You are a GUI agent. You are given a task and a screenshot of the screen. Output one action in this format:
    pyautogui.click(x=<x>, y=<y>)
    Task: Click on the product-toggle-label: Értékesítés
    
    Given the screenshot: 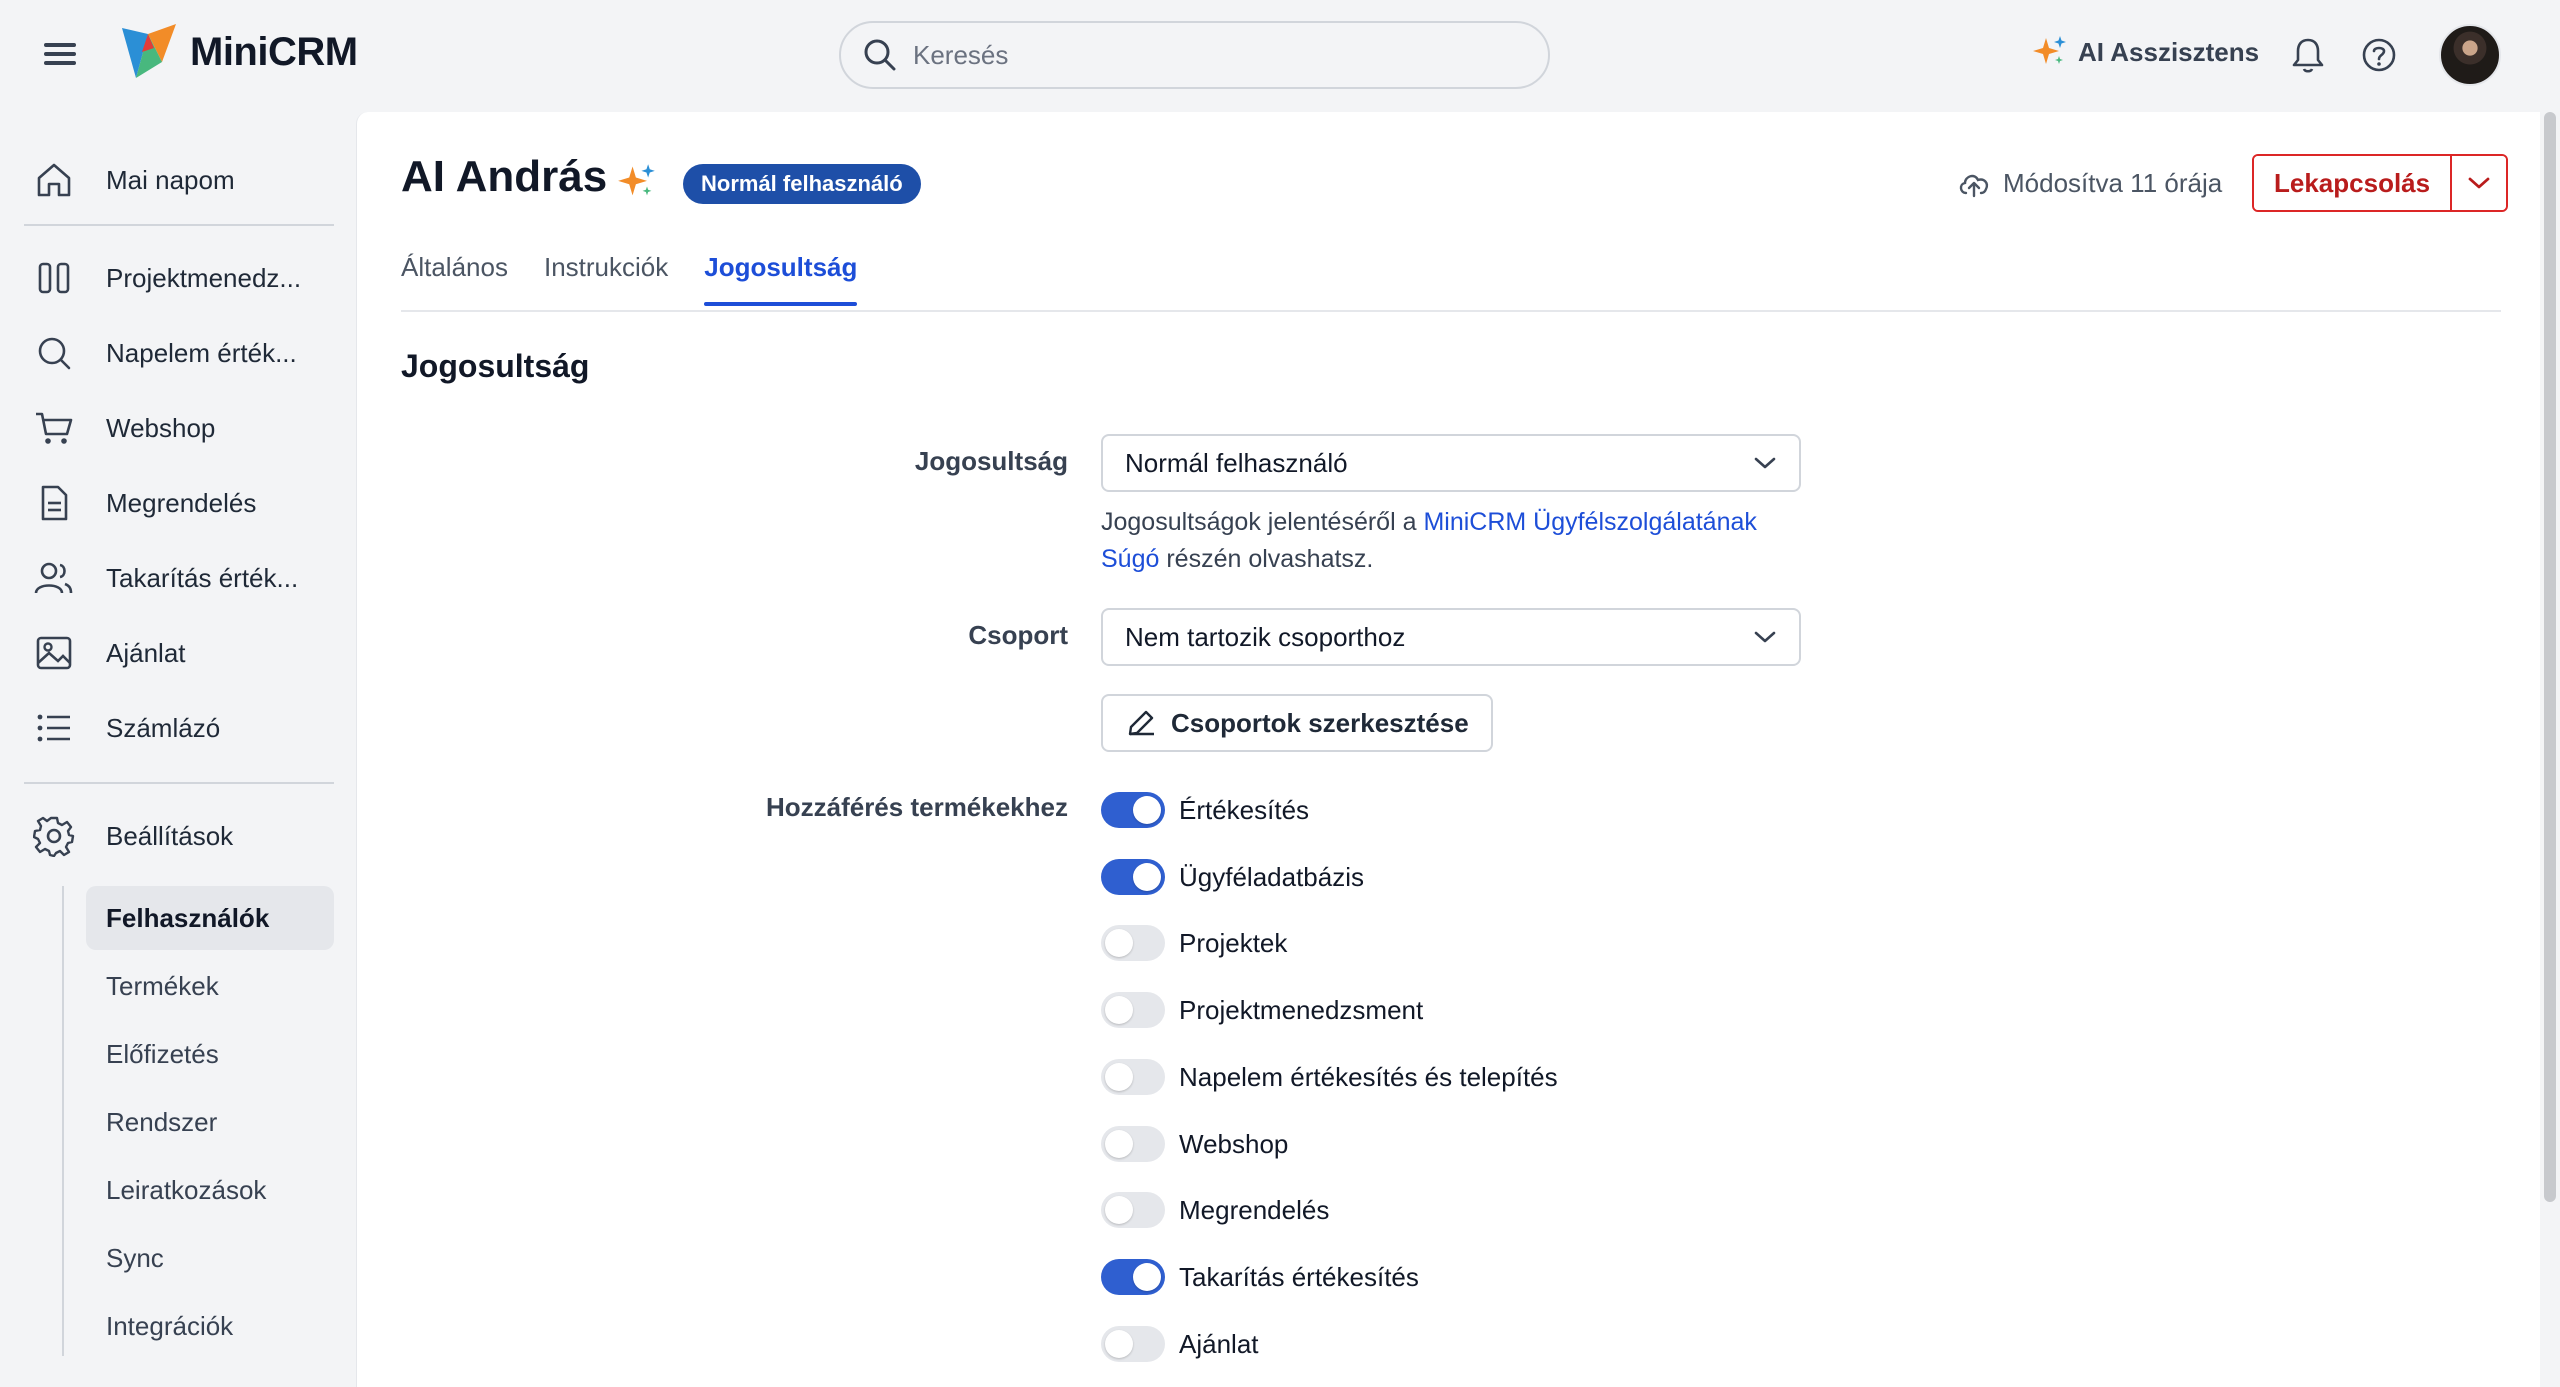 What is the action you would take?
    pyautogui.click(x=1244, y=809)
    